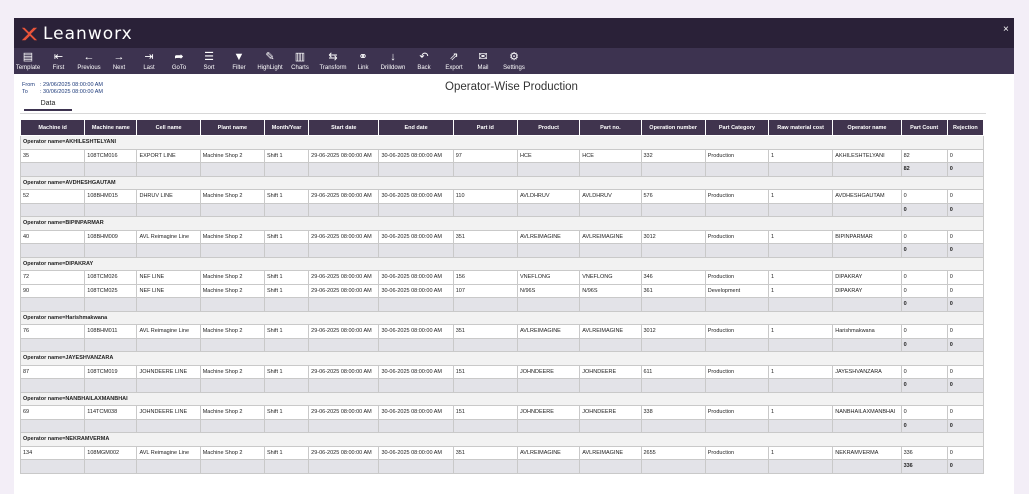  I want to click on toolbar-button-template: ▤ Template, so click(28, 61).